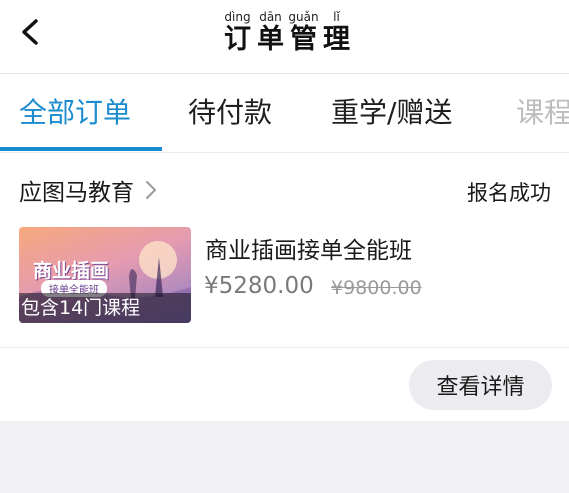 The image size is (569, 493). I want to click on course-title: 商业插画接单全能班, so click(308, 248).